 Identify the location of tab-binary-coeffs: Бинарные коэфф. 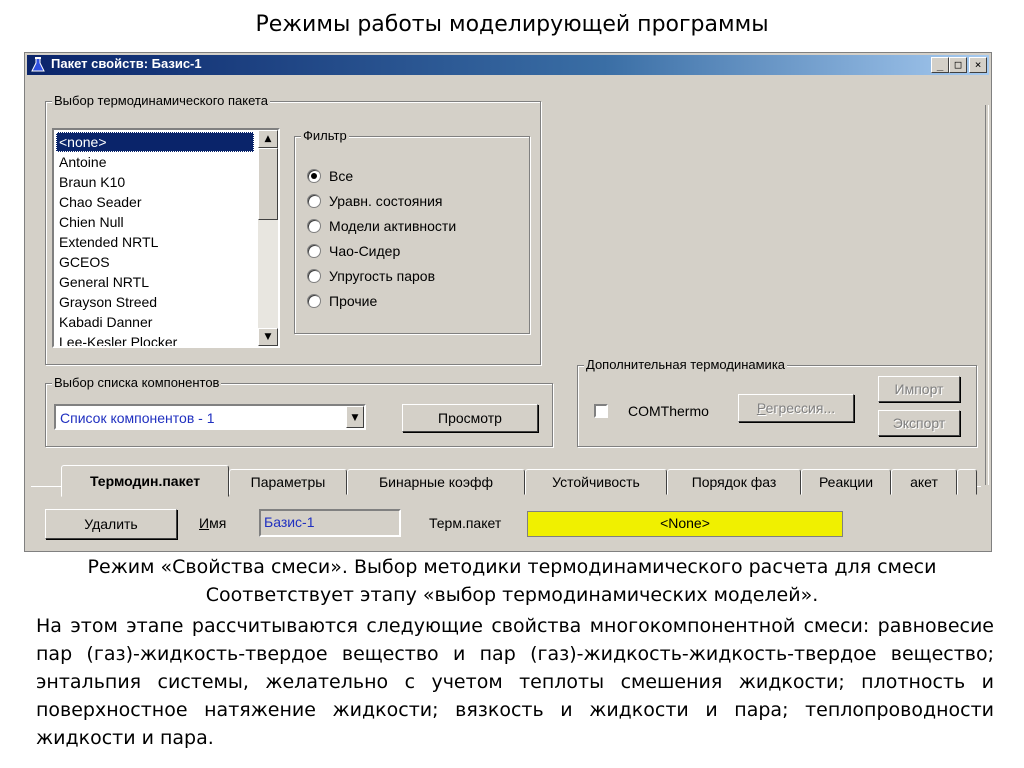
(436, 482).